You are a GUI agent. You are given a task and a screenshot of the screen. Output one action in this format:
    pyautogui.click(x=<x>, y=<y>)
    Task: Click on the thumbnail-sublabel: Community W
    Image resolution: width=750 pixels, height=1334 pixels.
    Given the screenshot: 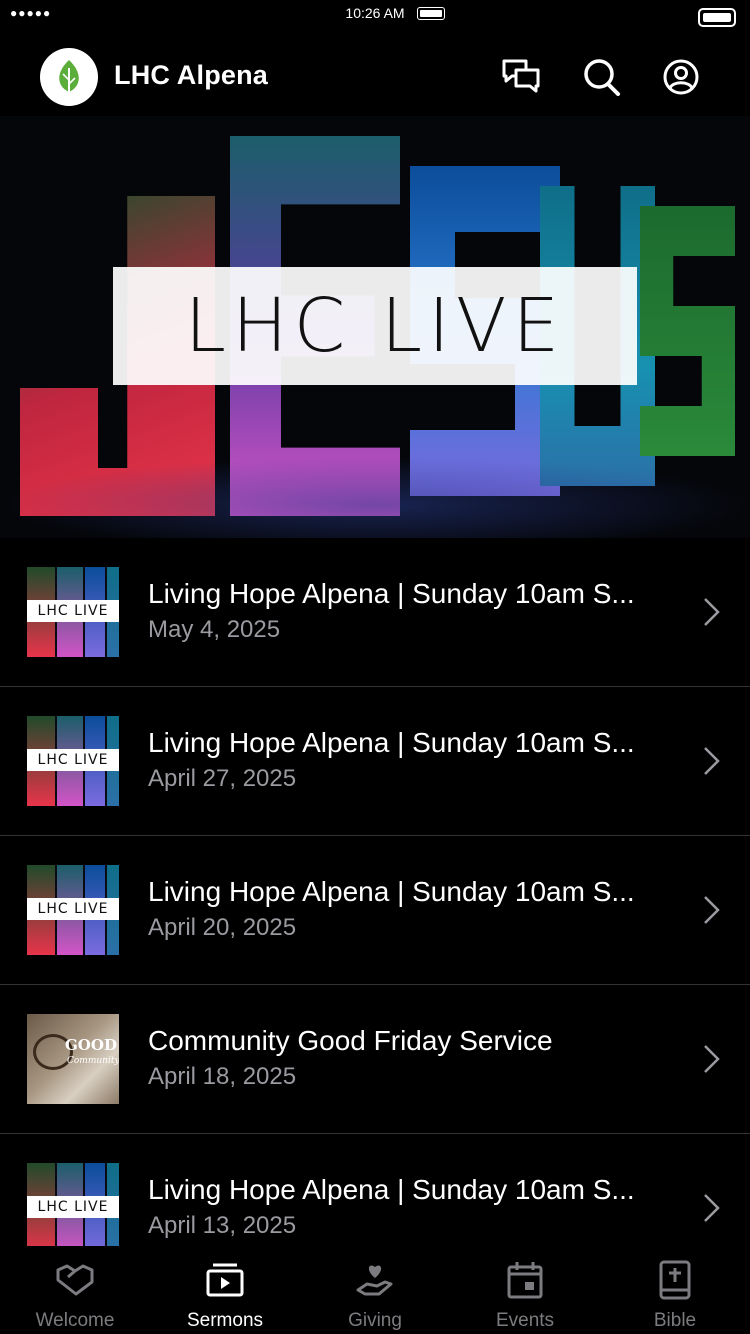 What is the action you would take?
    pyautogui.click(x=93, y=1061)
    